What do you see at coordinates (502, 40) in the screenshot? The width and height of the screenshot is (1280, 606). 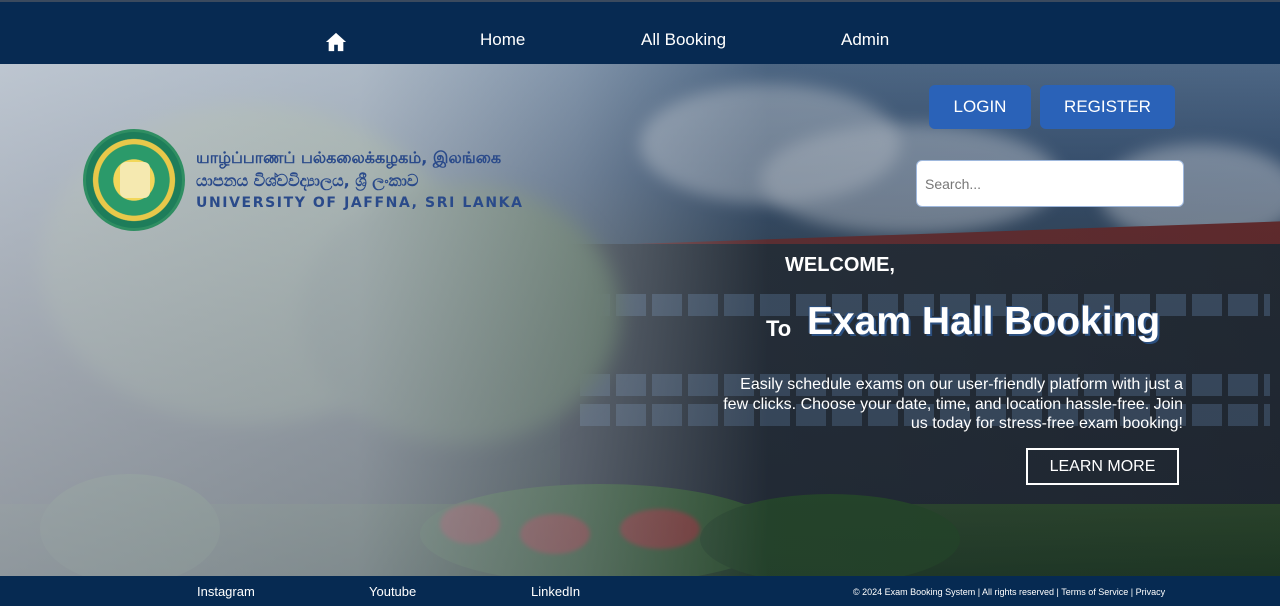 I see `nav-home-link: Home` at bounding box center [502, 40].